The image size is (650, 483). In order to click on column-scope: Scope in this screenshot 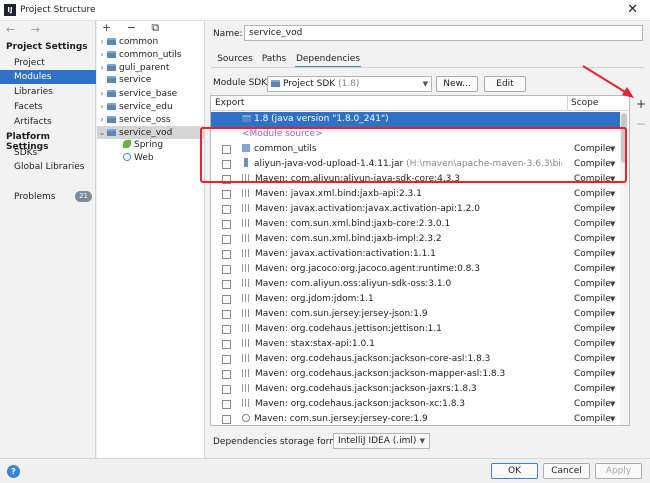, I will do `click(584, 103)`.